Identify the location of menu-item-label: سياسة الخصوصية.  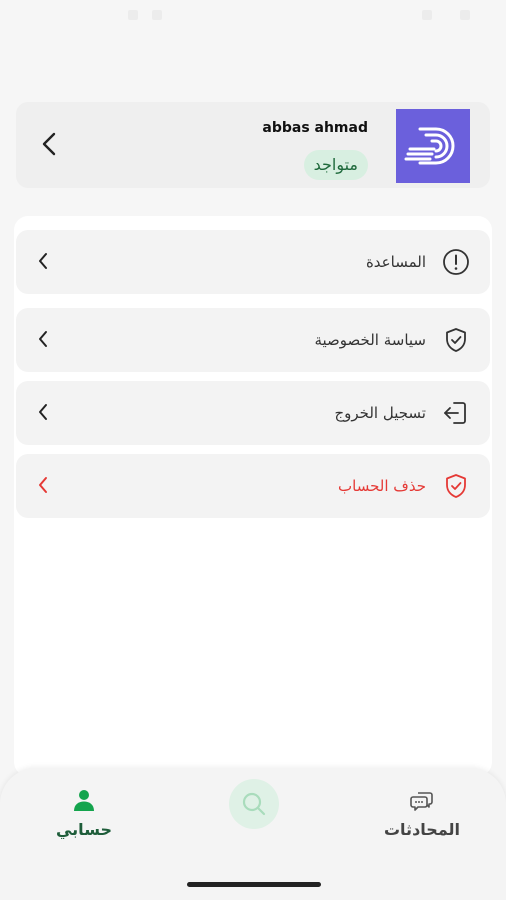
(370, 340).